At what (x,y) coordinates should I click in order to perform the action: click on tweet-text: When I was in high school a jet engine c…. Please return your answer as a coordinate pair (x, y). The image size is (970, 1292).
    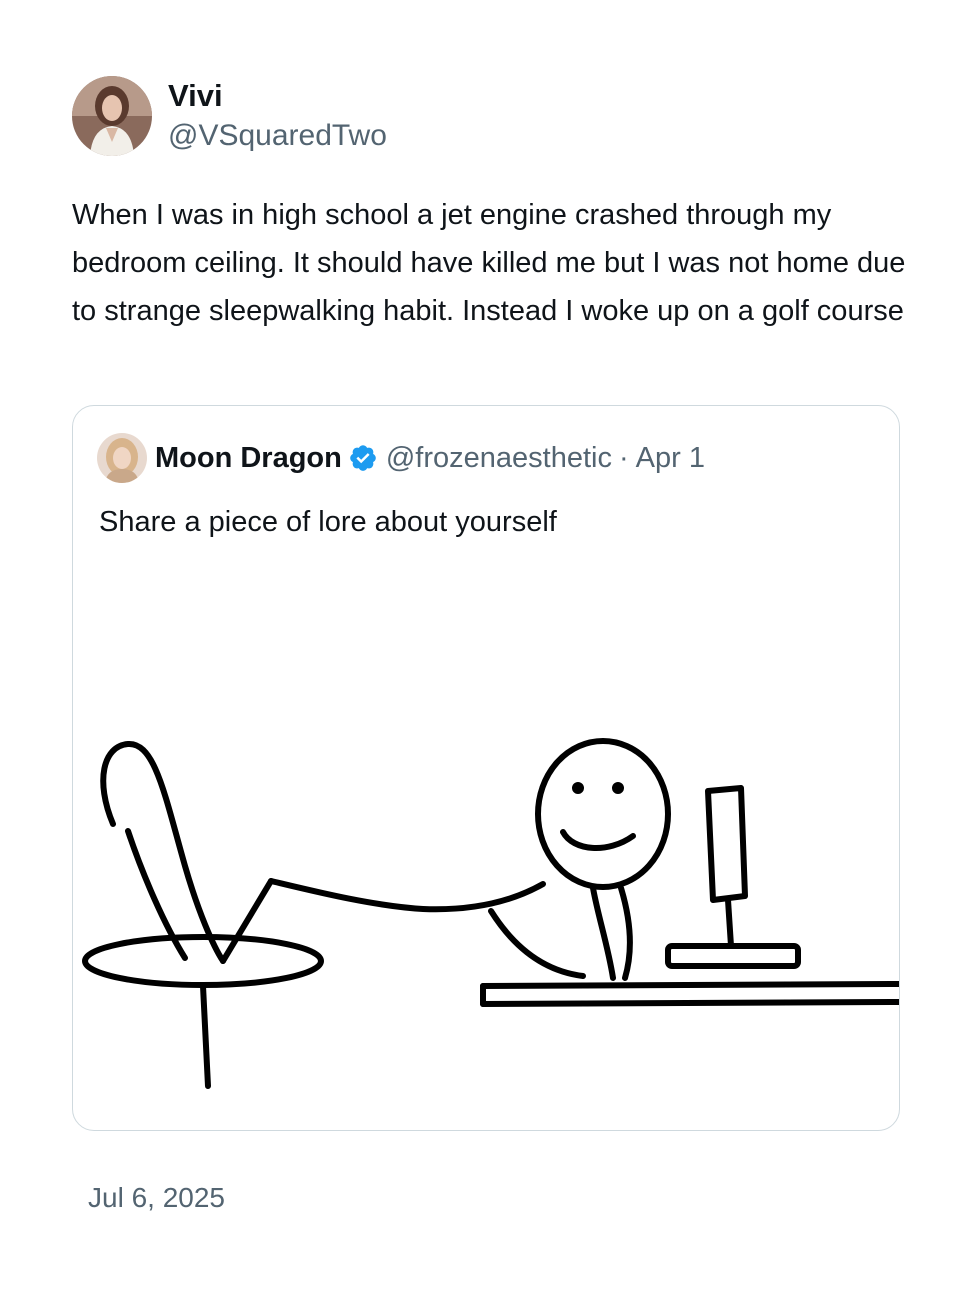
    Looking at the image, I should click on (489, 263).